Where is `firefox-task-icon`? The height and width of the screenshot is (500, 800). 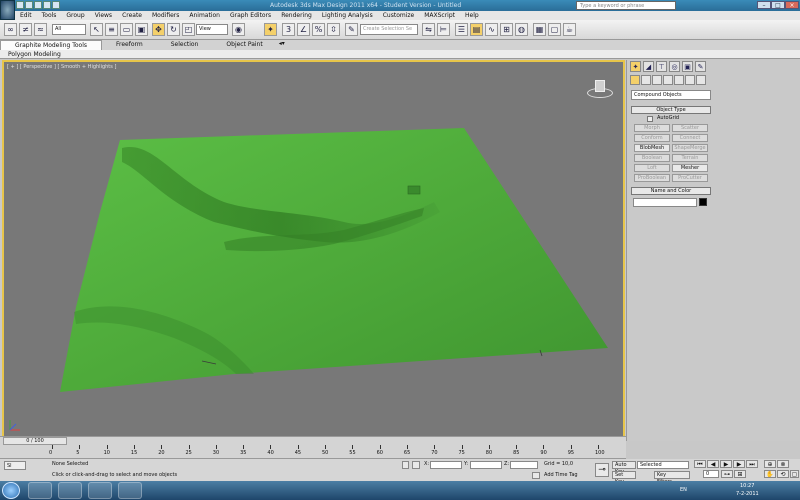
firefox-task-icon is located at coordinates (130, 490).